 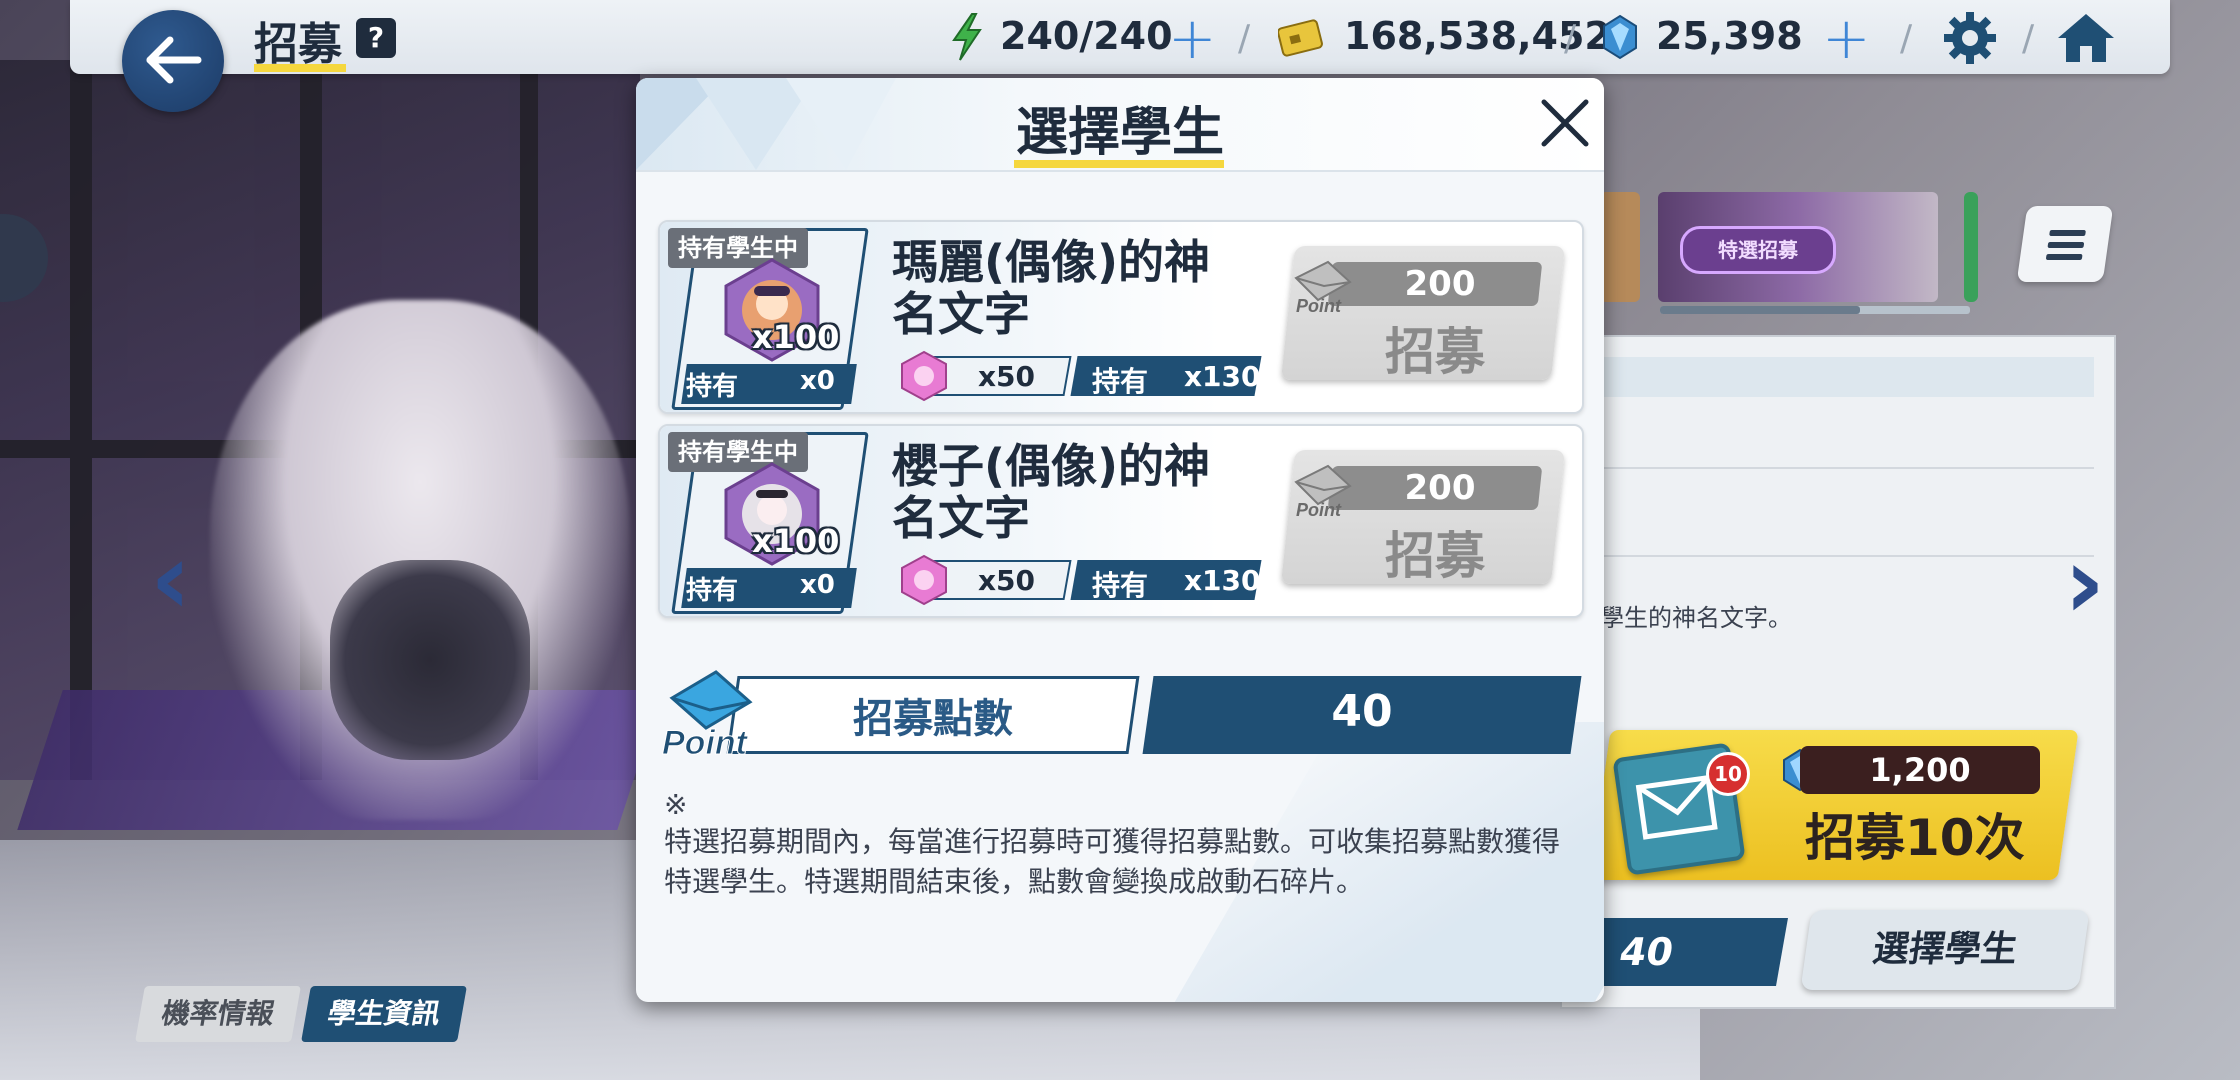 I want to click on prev-arrow-icon: ‹, so click(x=170, y=578).